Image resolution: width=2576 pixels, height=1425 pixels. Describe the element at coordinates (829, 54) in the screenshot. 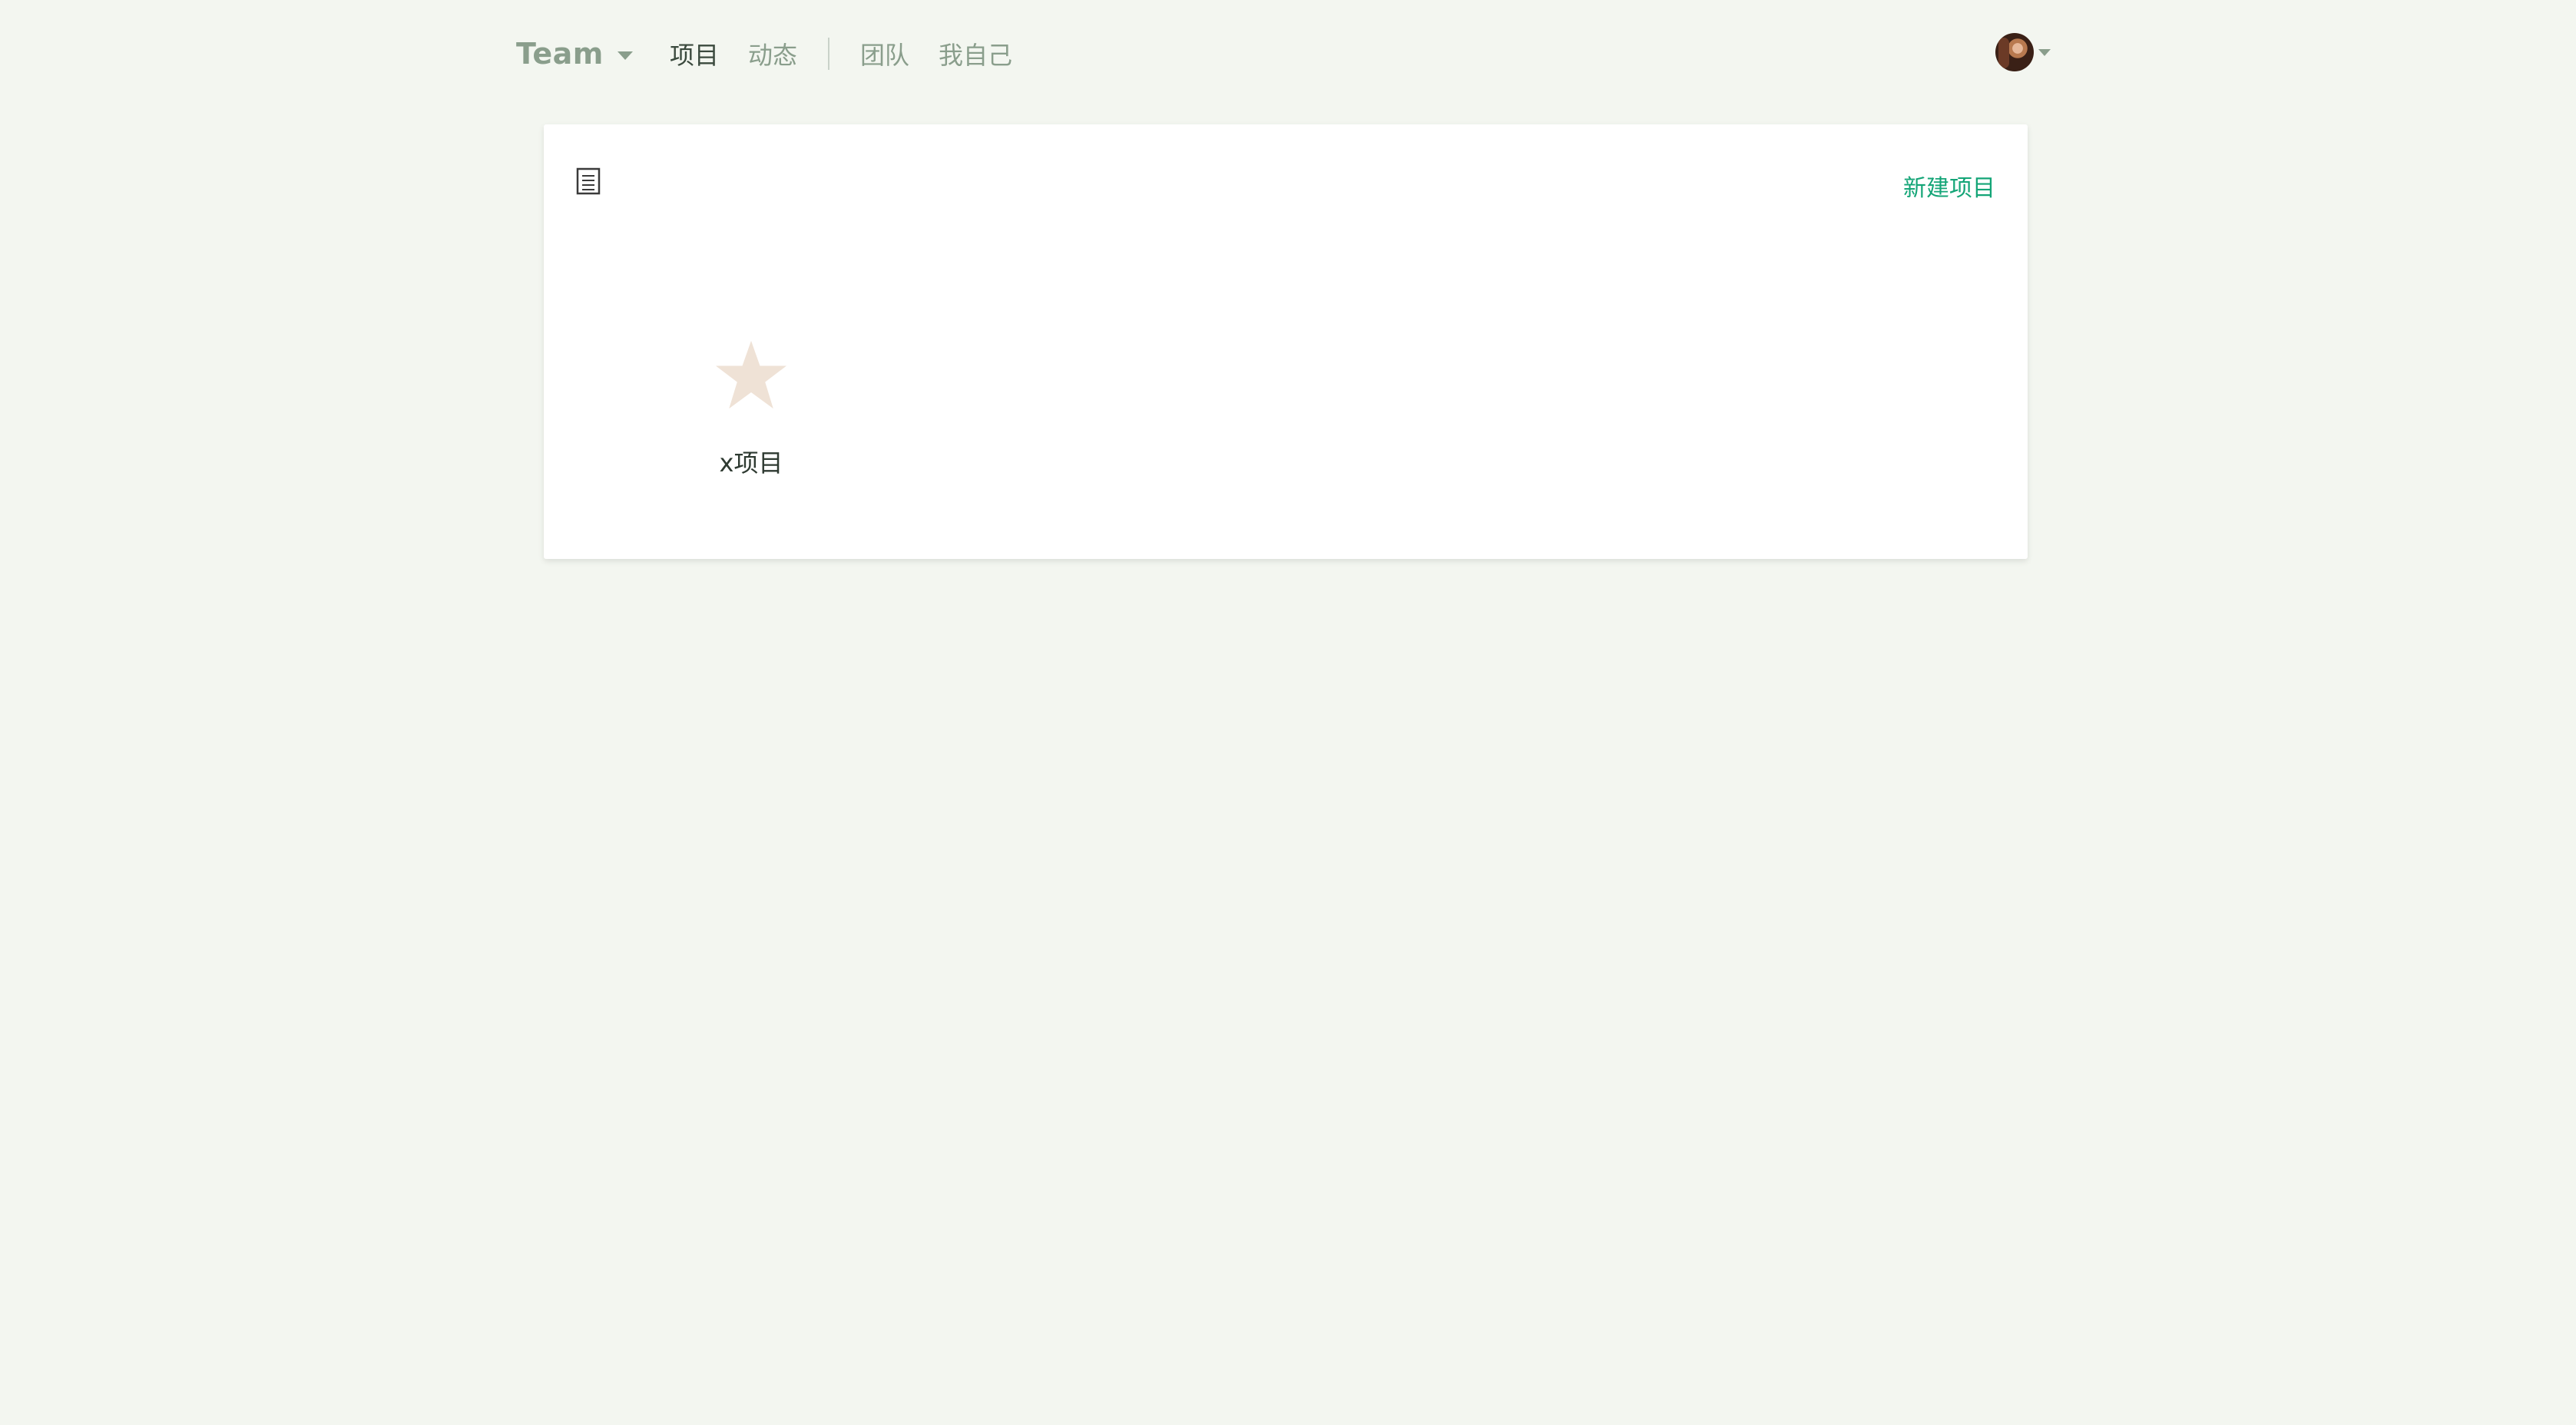

I see `nav-divider` at that location.